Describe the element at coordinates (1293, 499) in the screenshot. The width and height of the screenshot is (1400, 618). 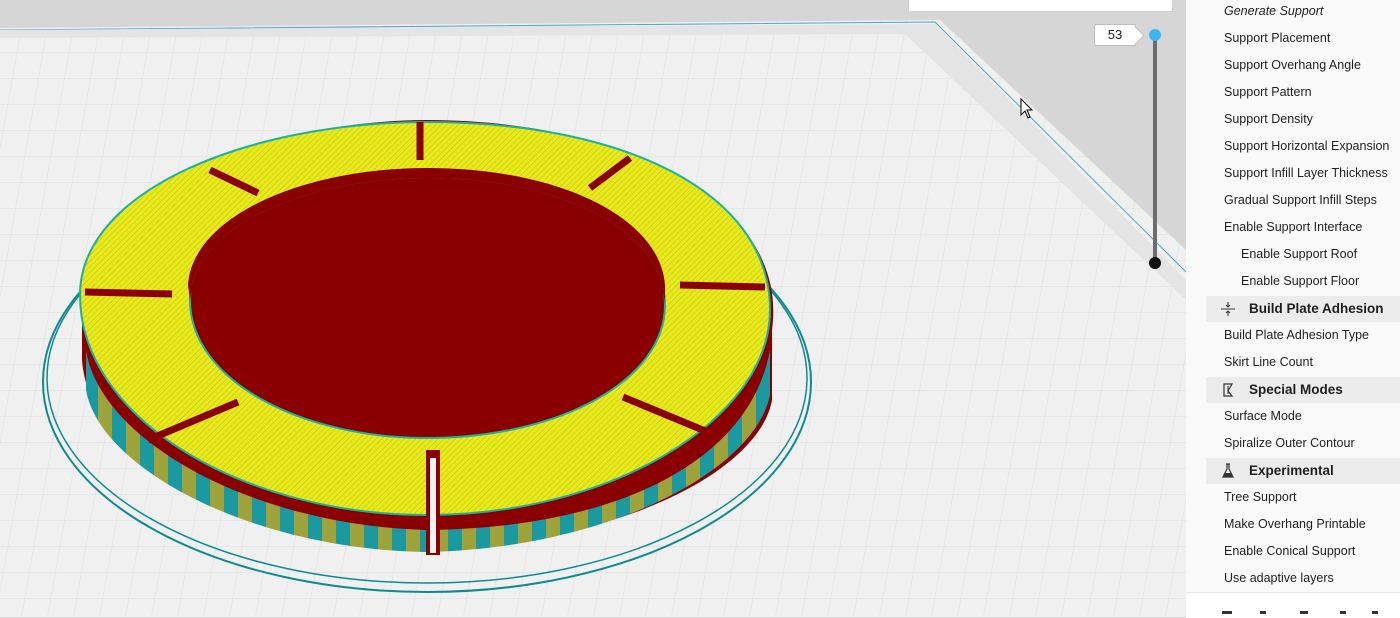
I see `setting-tree-support: Tree Support` at that location.